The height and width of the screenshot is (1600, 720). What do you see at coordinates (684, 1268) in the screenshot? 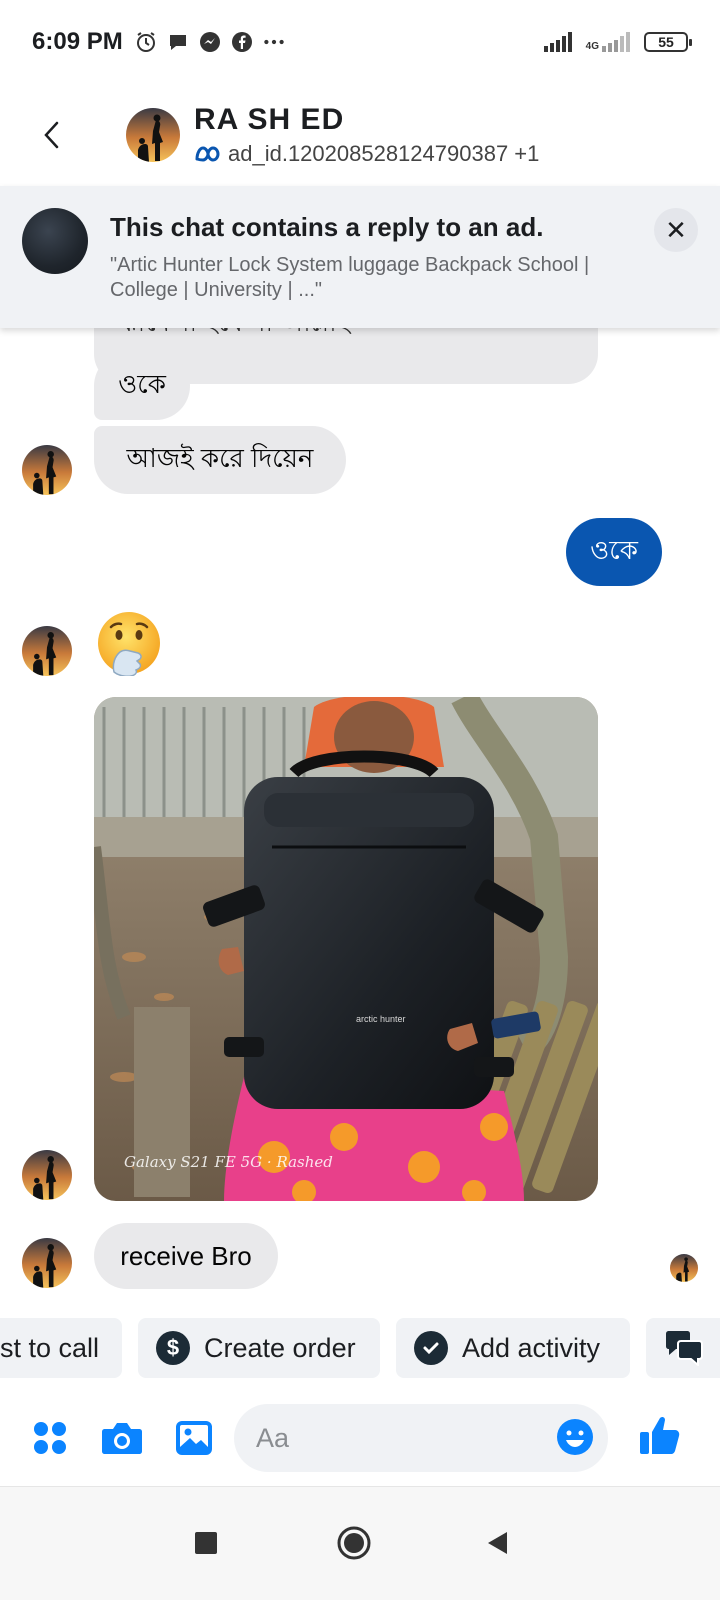
I see `seen-indicator-avatar` at bounding box center [684, 1268].